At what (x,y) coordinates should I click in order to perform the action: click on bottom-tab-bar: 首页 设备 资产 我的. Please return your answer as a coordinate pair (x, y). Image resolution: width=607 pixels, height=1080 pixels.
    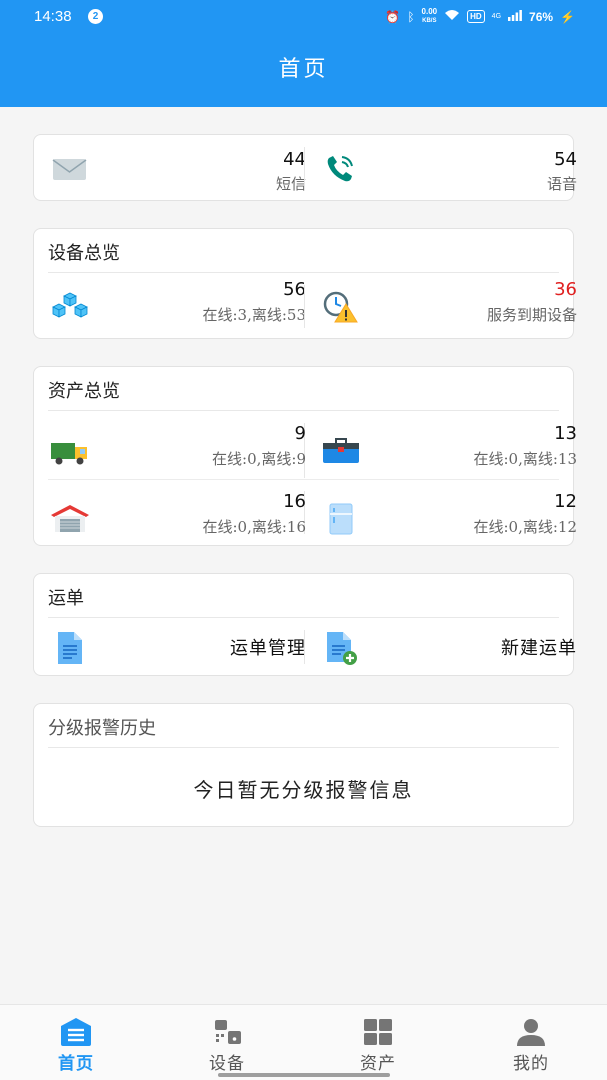
    Looking at the image, I should click on (303, 1042).